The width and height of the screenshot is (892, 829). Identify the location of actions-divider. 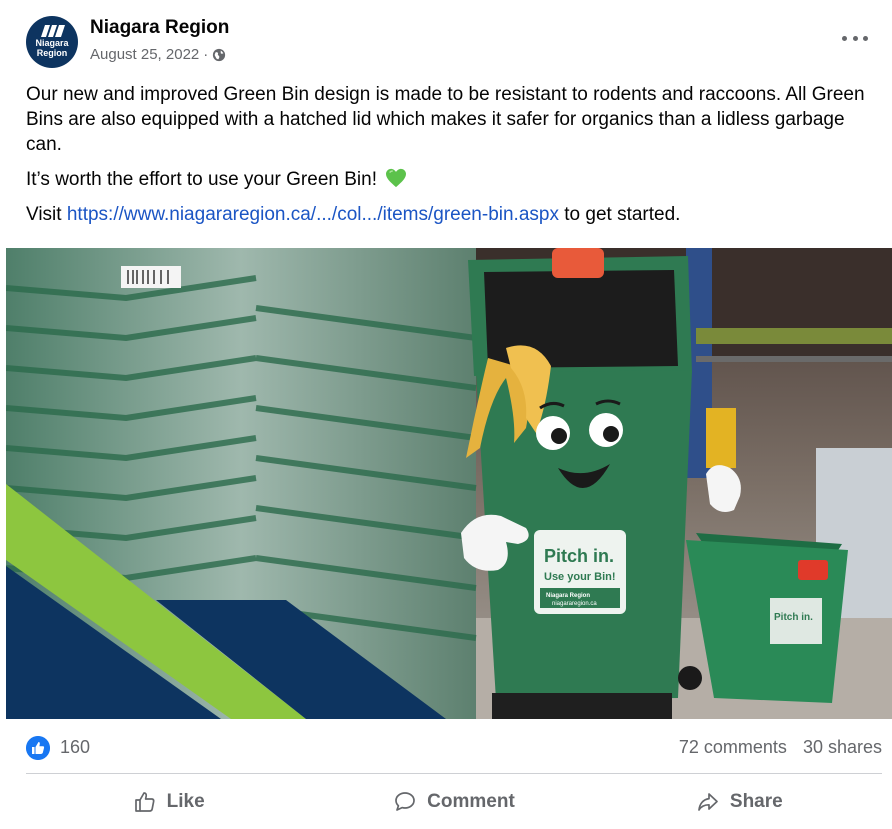
(454, 773).